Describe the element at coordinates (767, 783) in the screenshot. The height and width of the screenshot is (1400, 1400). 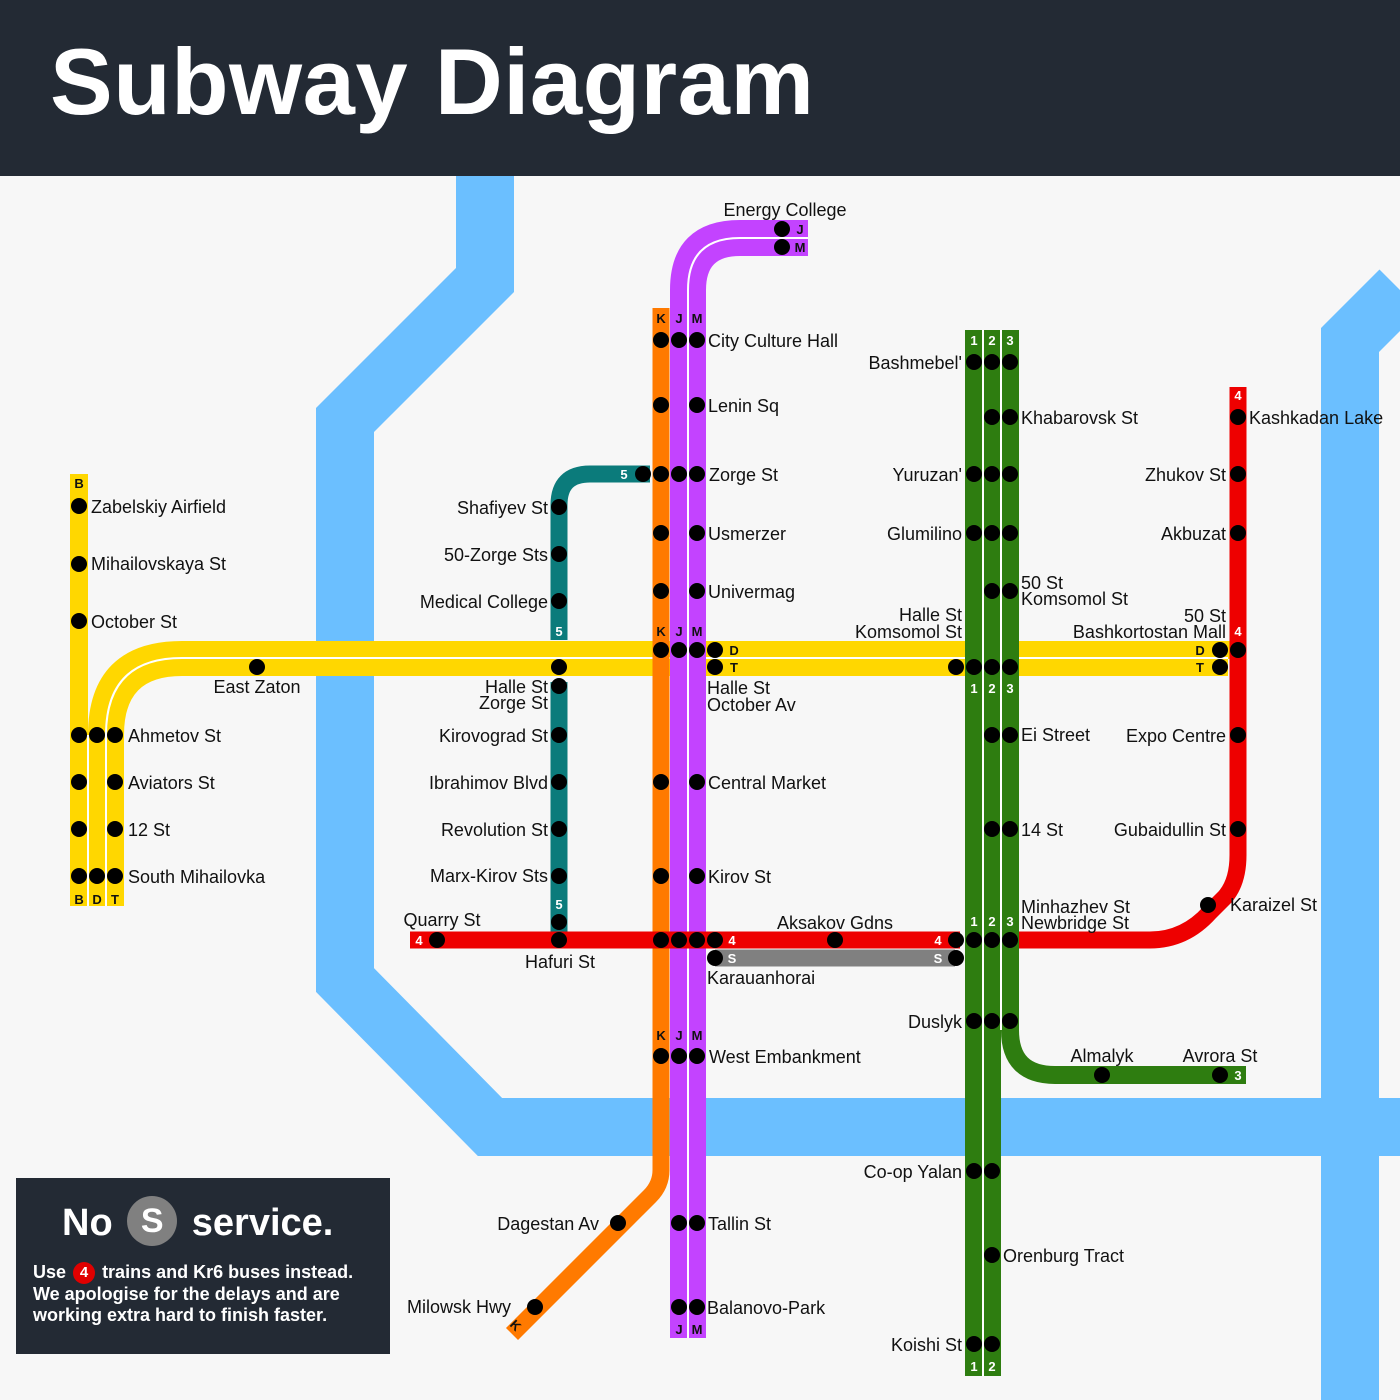
I see `station-label-central-market: Central Market` at that location.